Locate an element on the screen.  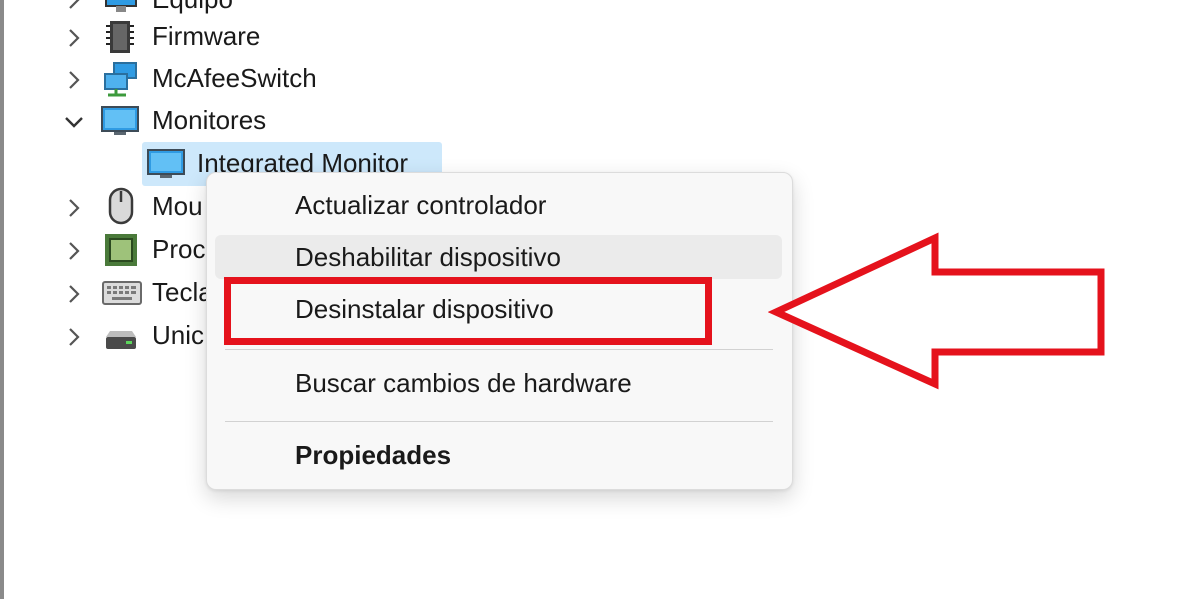
keyboard-icon is located at coordinates (122, 295).